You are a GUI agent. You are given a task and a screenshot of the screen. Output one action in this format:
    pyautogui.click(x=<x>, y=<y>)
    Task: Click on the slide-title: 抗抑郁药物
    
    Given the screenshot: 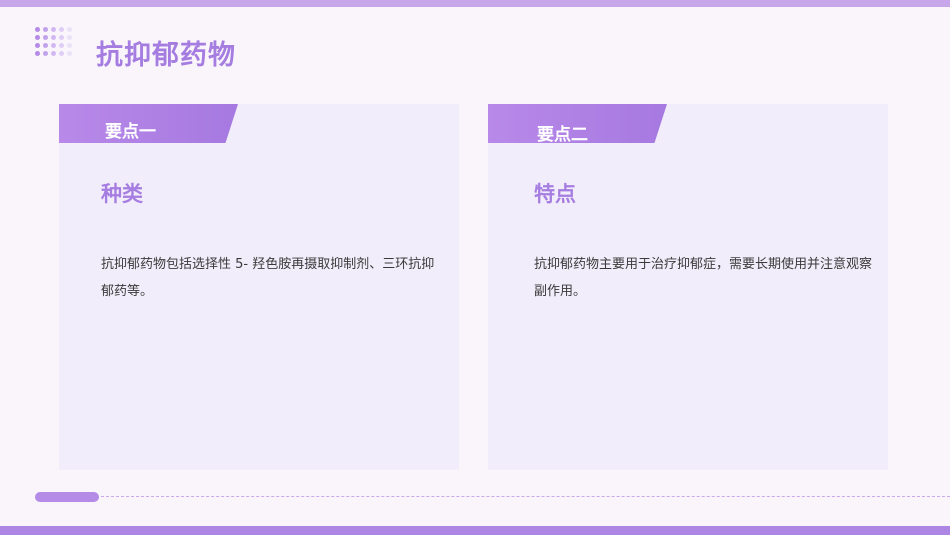 What is the action you would take?
    pyautogui.click(x=166, y=55)
    